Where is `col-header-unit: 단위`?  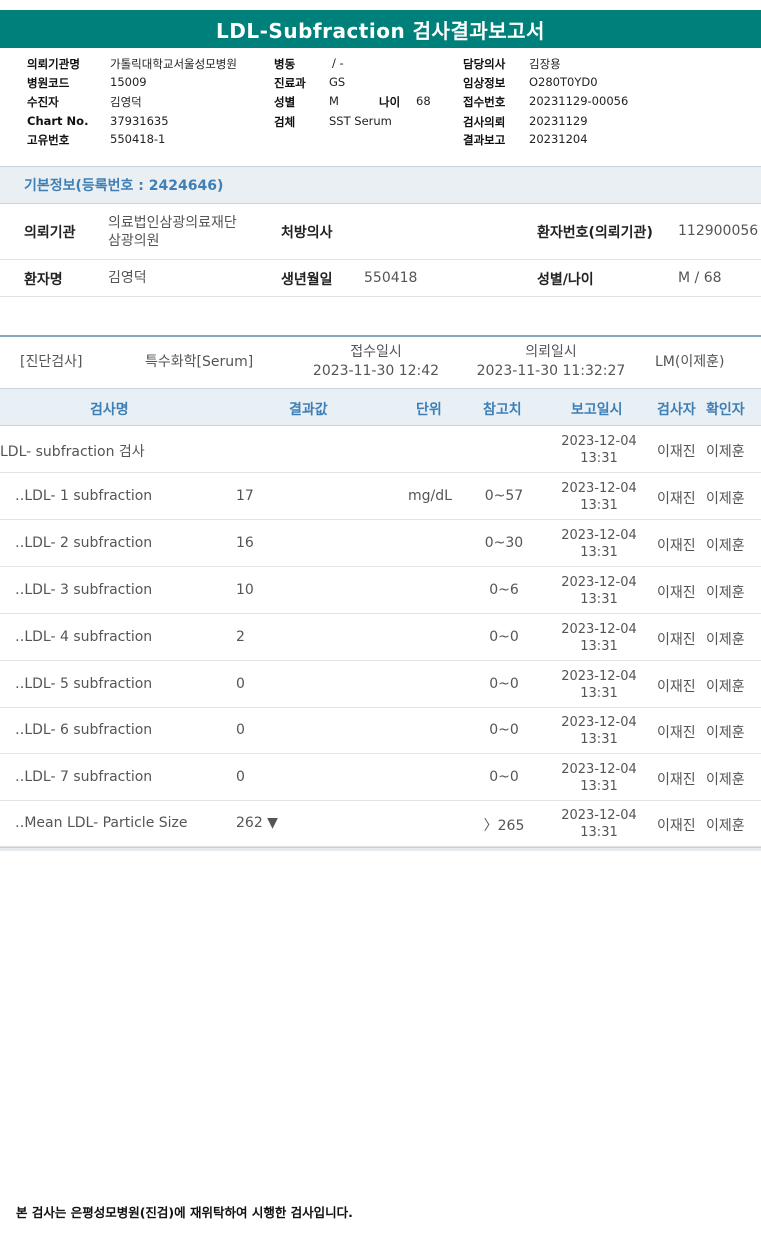 col-header-unit: 단위 is located at coordinates (429, 410).